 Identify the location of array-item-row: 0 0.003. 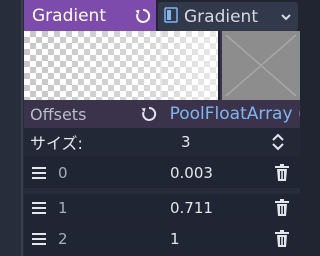
(162, 173).